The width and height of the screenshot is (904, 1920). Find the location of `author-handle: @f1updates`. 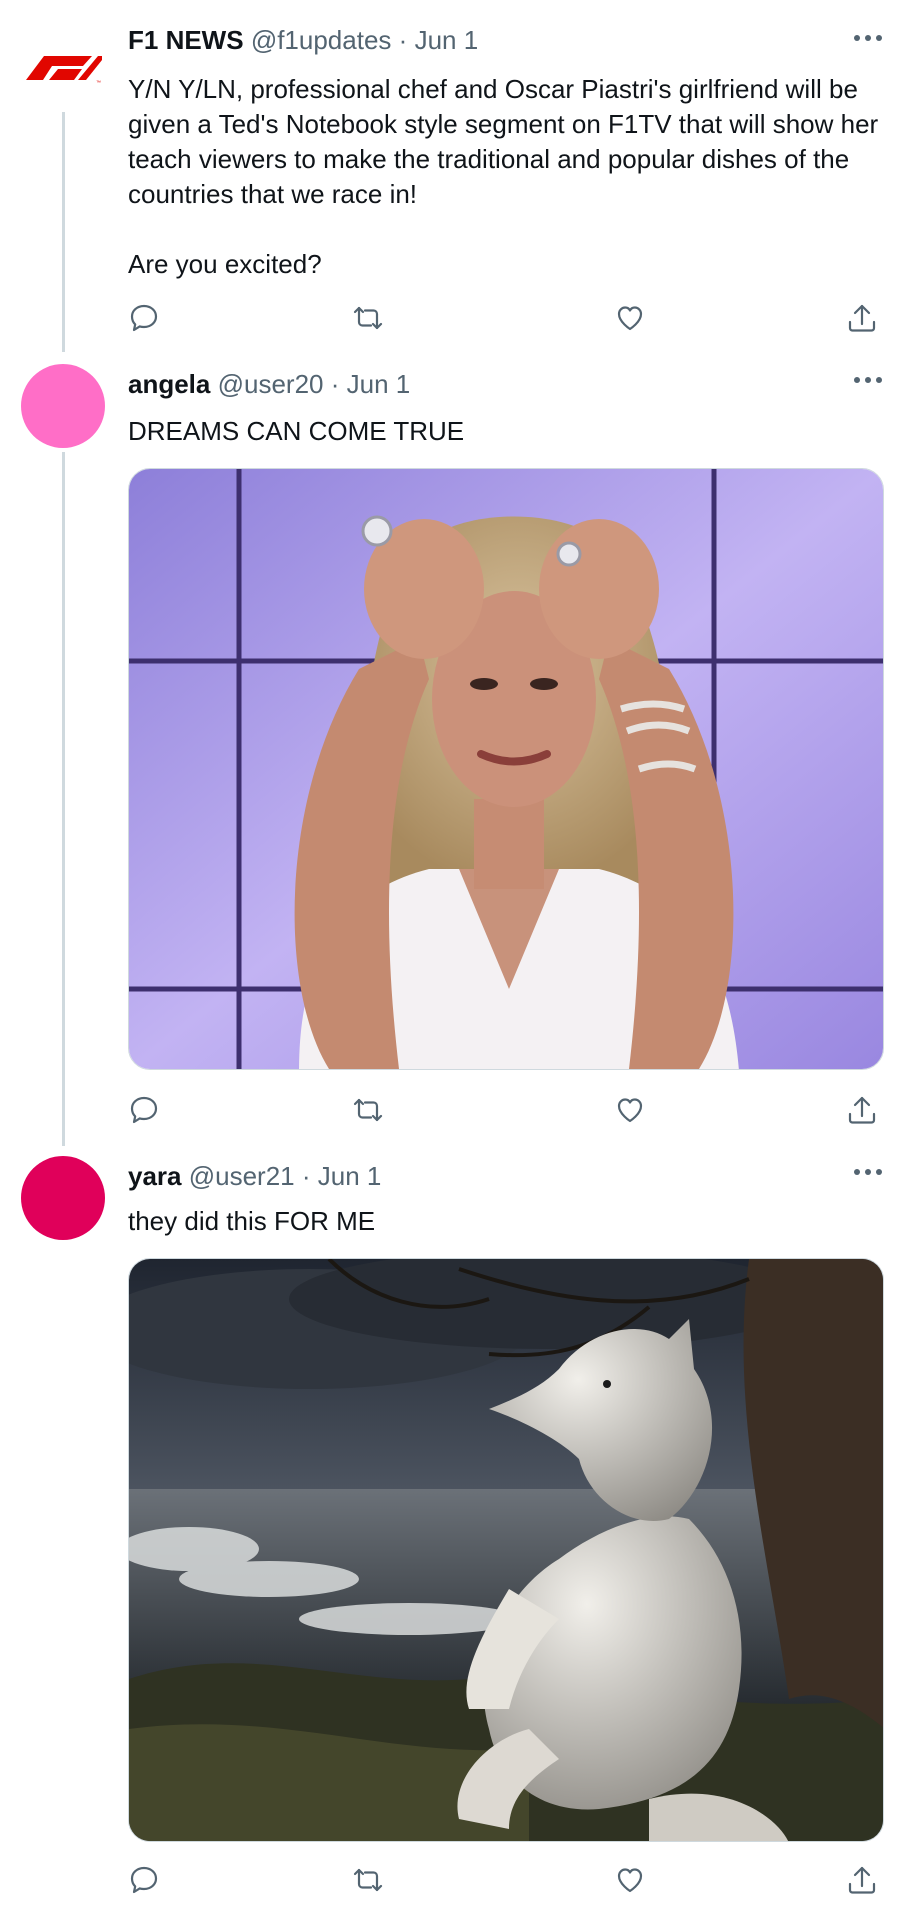

author-handle: @f1updates is located at coordinates (321, 40).